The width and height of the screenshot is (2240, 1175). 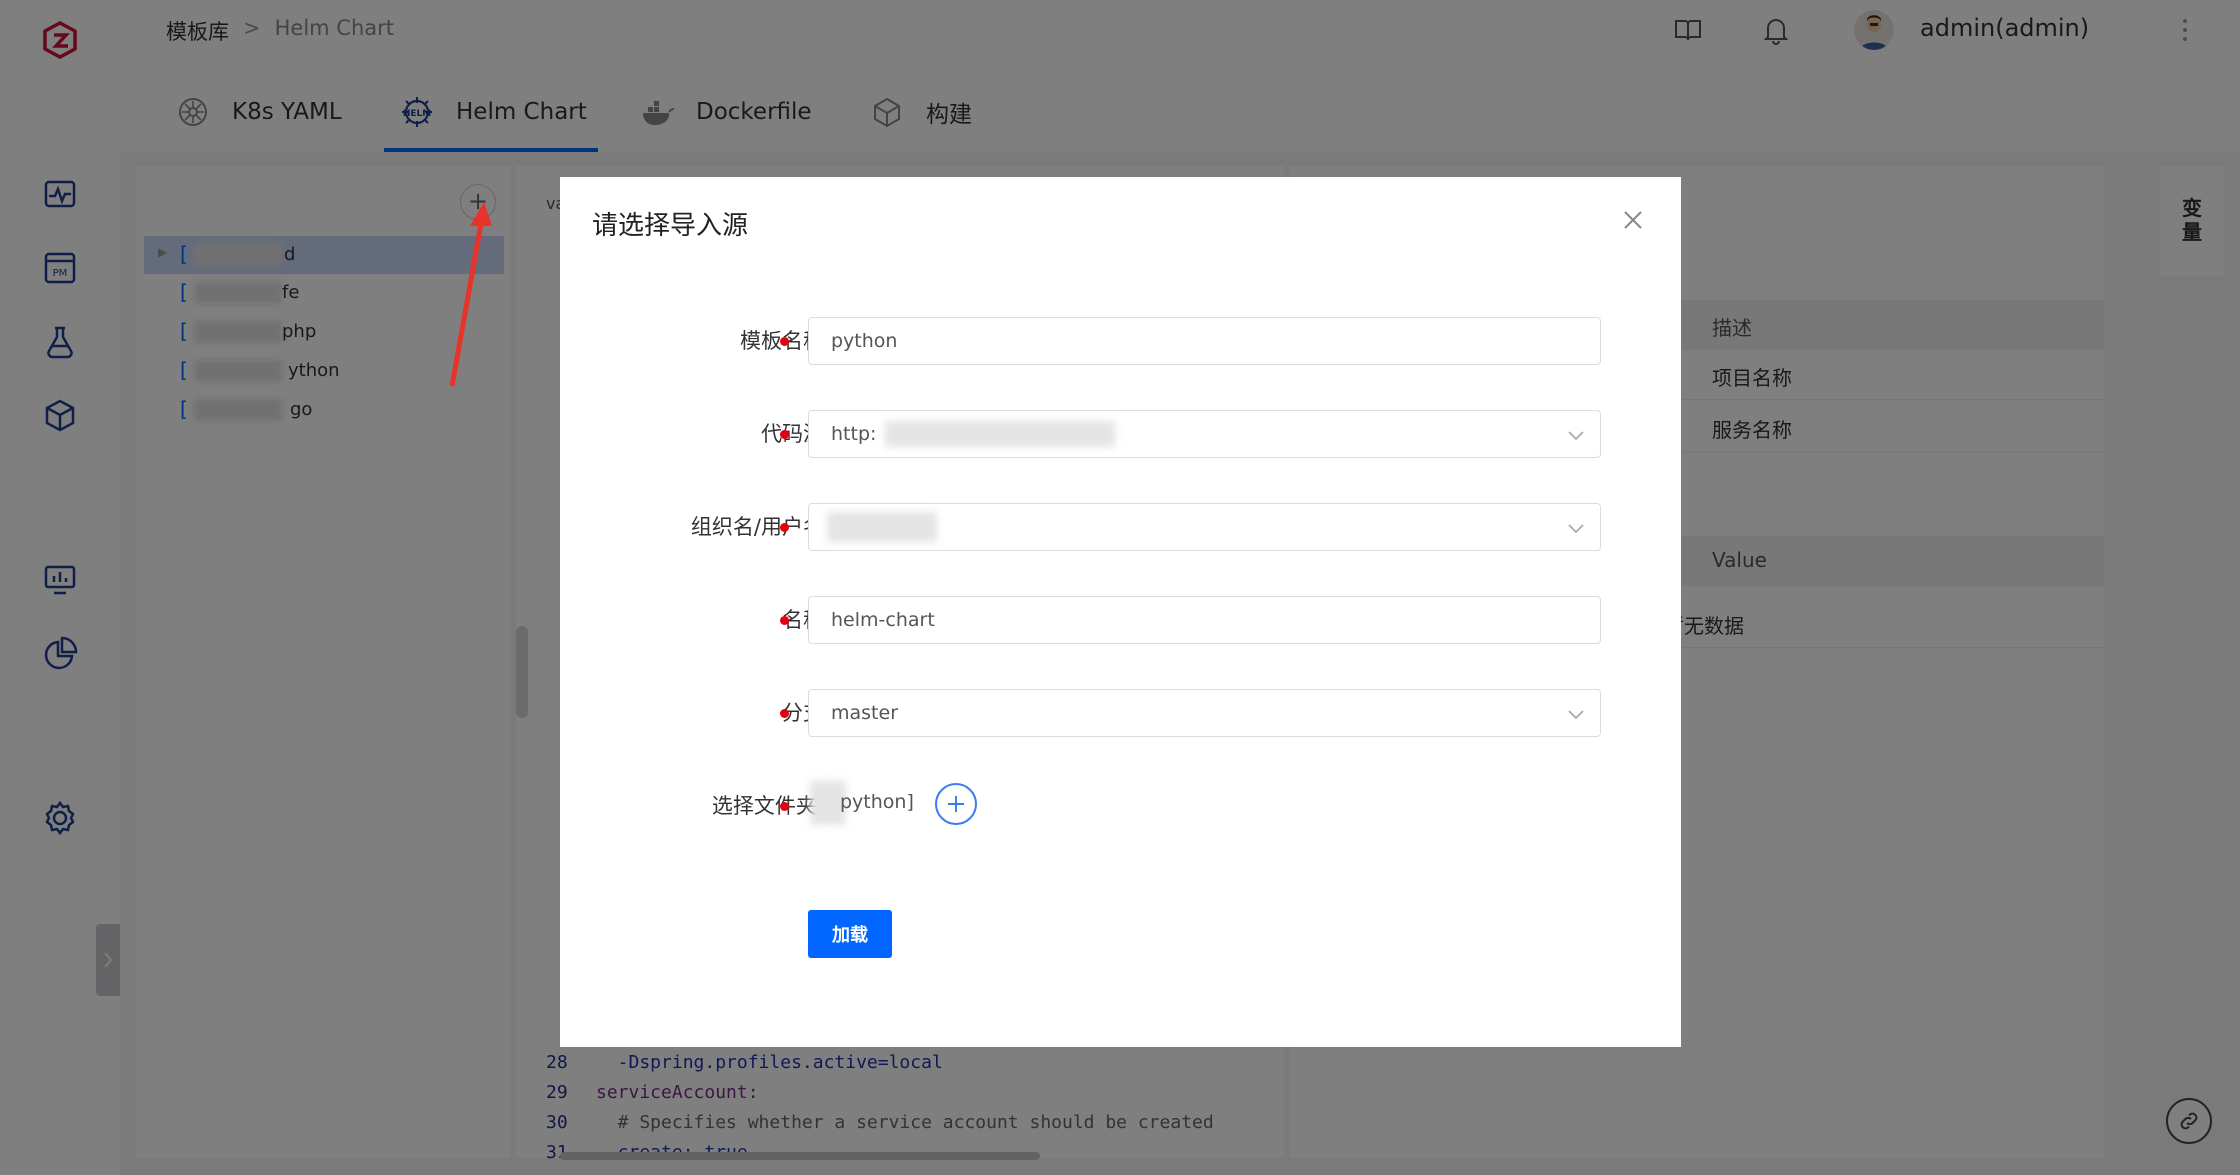 What do you see at coordinates (850, 934) in the screenshot?
I see `load-button: 加载` at bounding box center [850, 934].